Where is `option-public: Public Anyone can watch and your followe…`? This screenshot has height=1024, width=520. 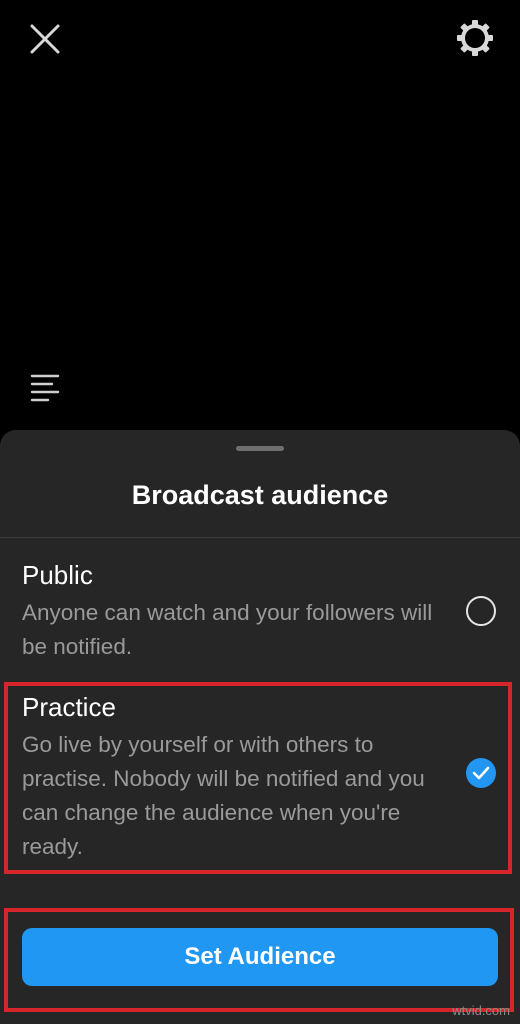
option-public: Public Anyone can watch and your followe… is located at coordinates (260, 610).